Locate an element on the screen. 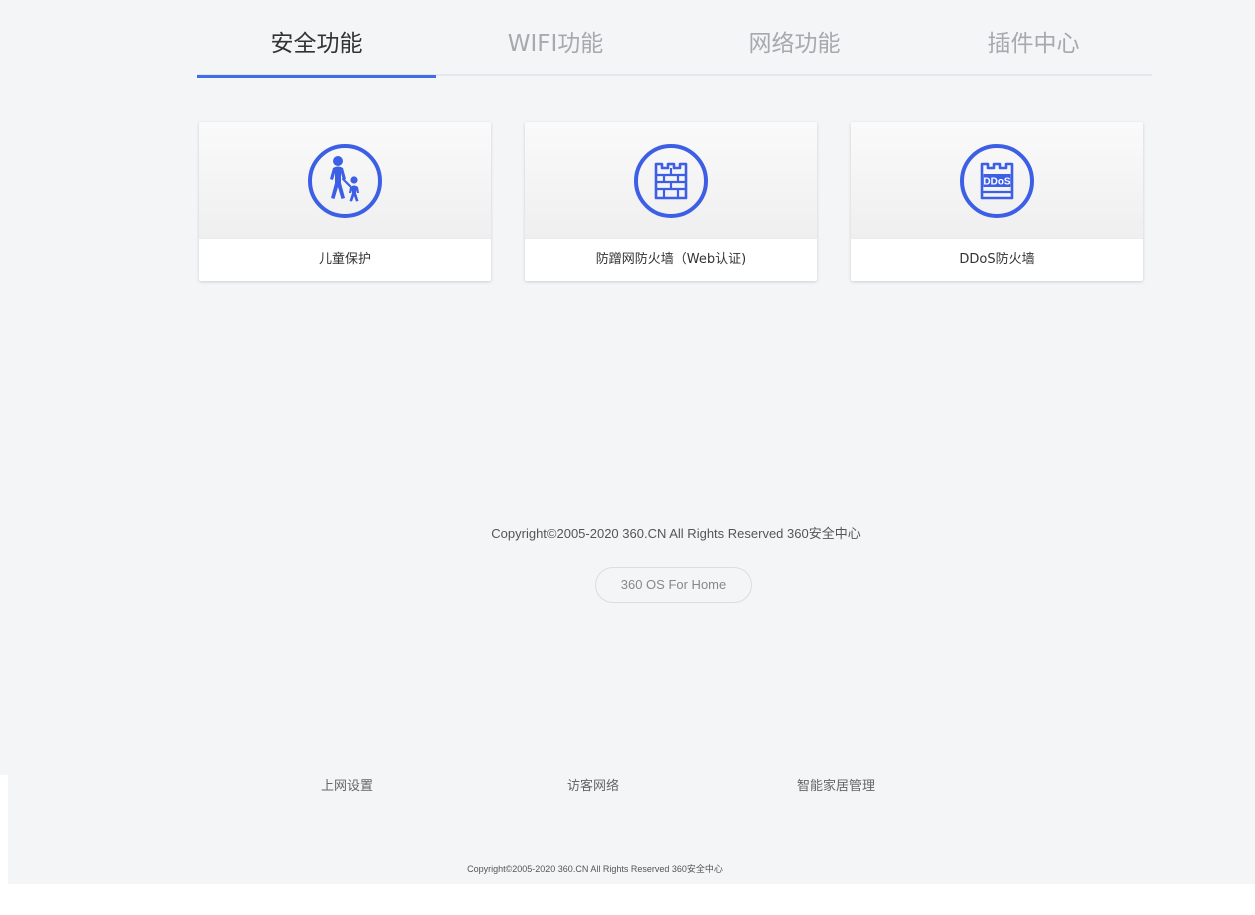 The width and height of the screenshot is (1255, 915). tab-network: 网络功能 is located at coordinates (794, 45).